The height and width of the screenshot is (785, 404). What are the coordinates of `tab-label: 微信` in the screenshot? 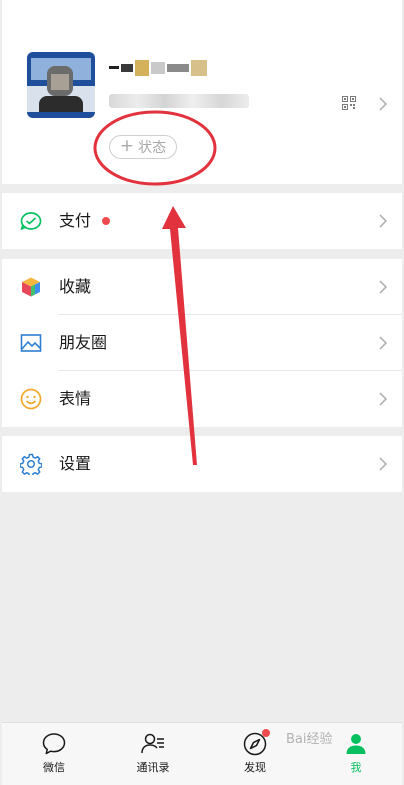 It's located at (54, 767).